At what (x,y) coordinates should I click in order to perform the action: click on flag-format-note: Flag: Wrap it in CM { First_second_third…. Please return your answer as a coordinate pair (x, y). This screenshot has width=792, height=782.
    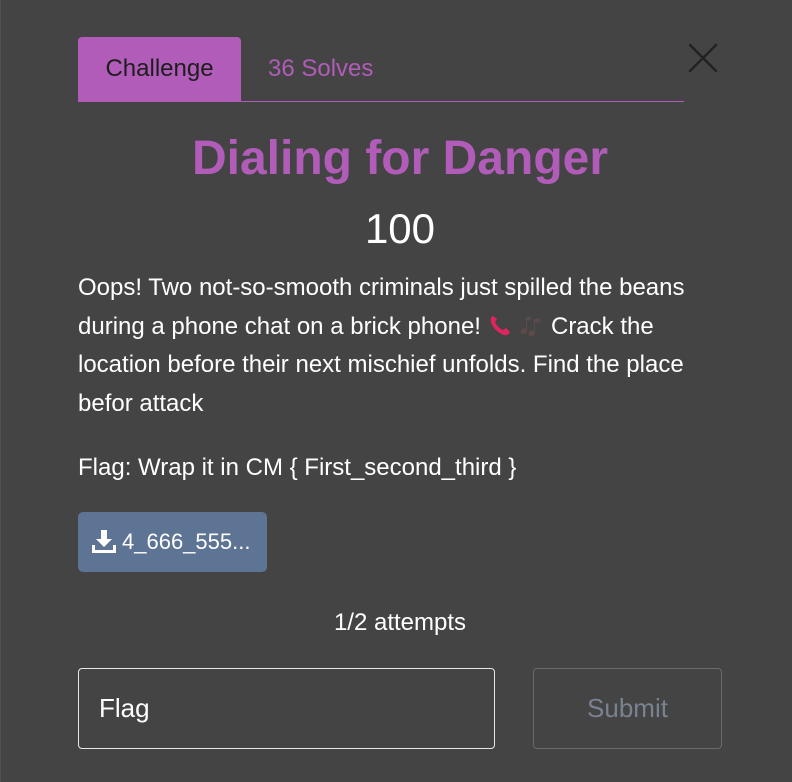
    Looking at the image, I should click on (297, 467).